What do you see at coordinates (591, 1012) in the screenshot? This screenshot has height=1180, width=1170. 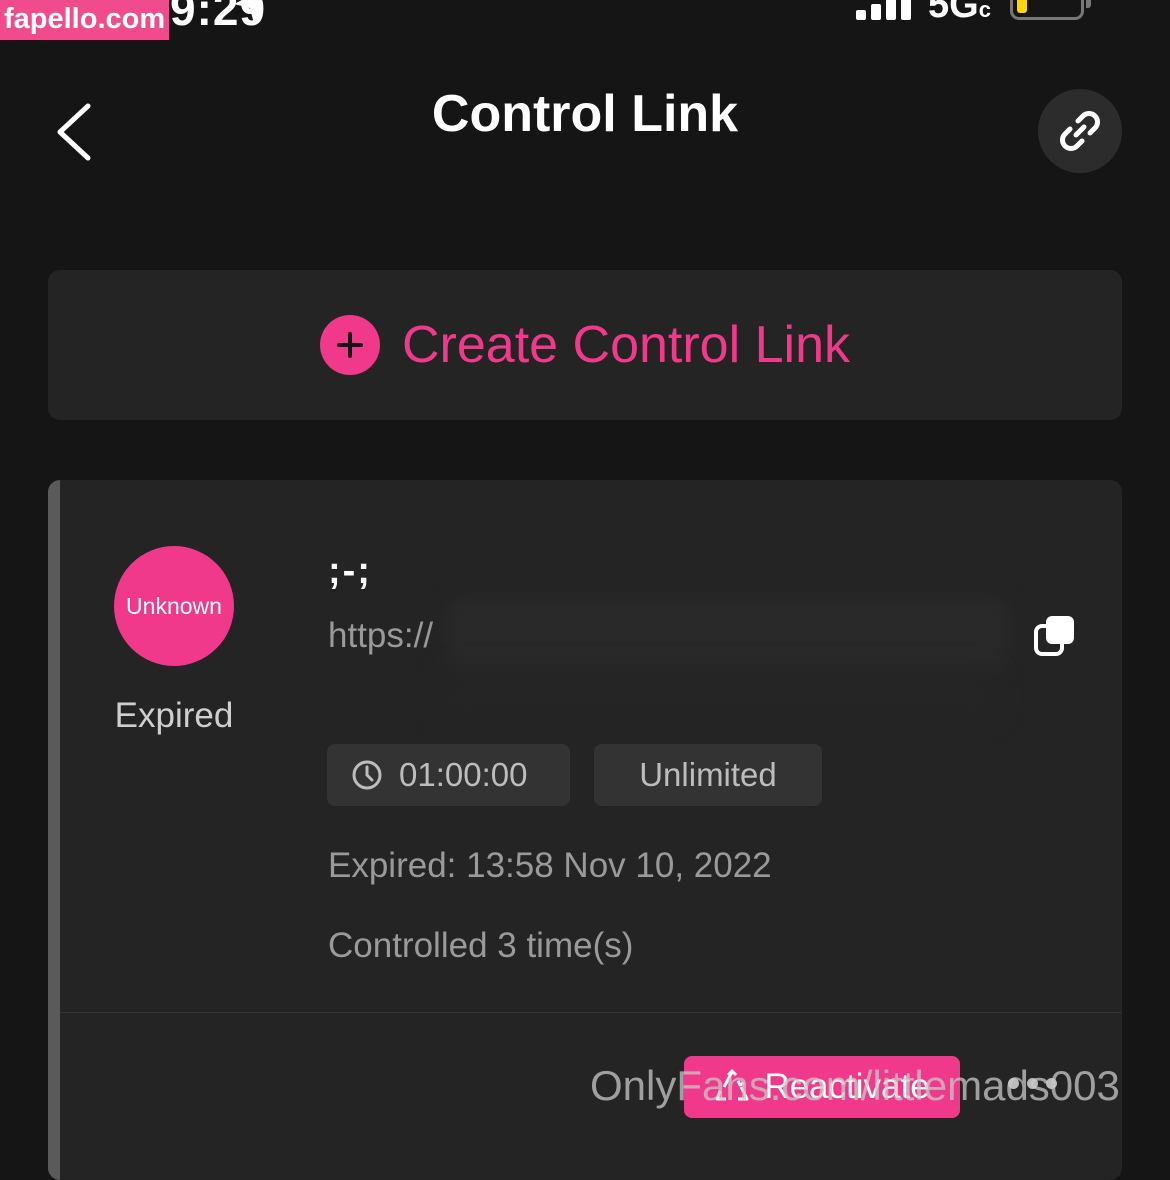 I see `card-divider` at bounding box center [591, 1012].